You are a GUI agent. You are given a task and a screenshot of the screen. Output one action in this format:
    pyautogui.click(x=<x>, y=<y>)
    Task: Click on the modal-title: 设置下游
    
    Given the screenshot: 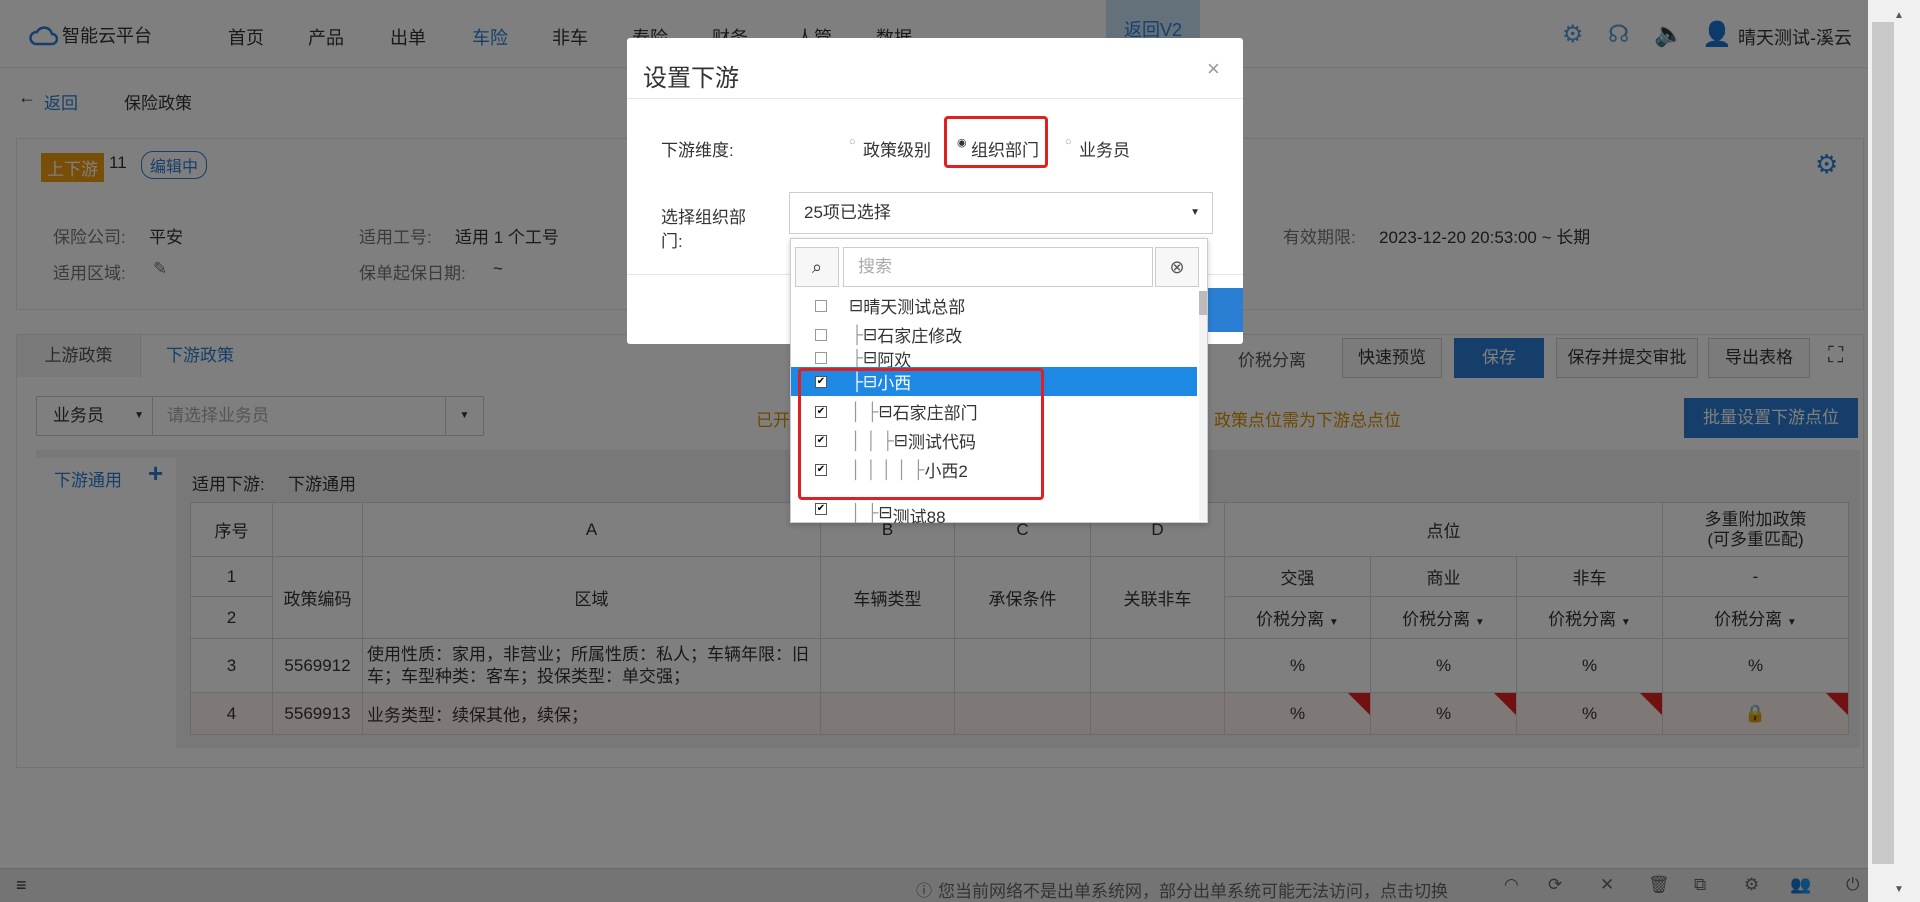 What is the action you would take?
    pyautogui.click(x=691, y=78)
    